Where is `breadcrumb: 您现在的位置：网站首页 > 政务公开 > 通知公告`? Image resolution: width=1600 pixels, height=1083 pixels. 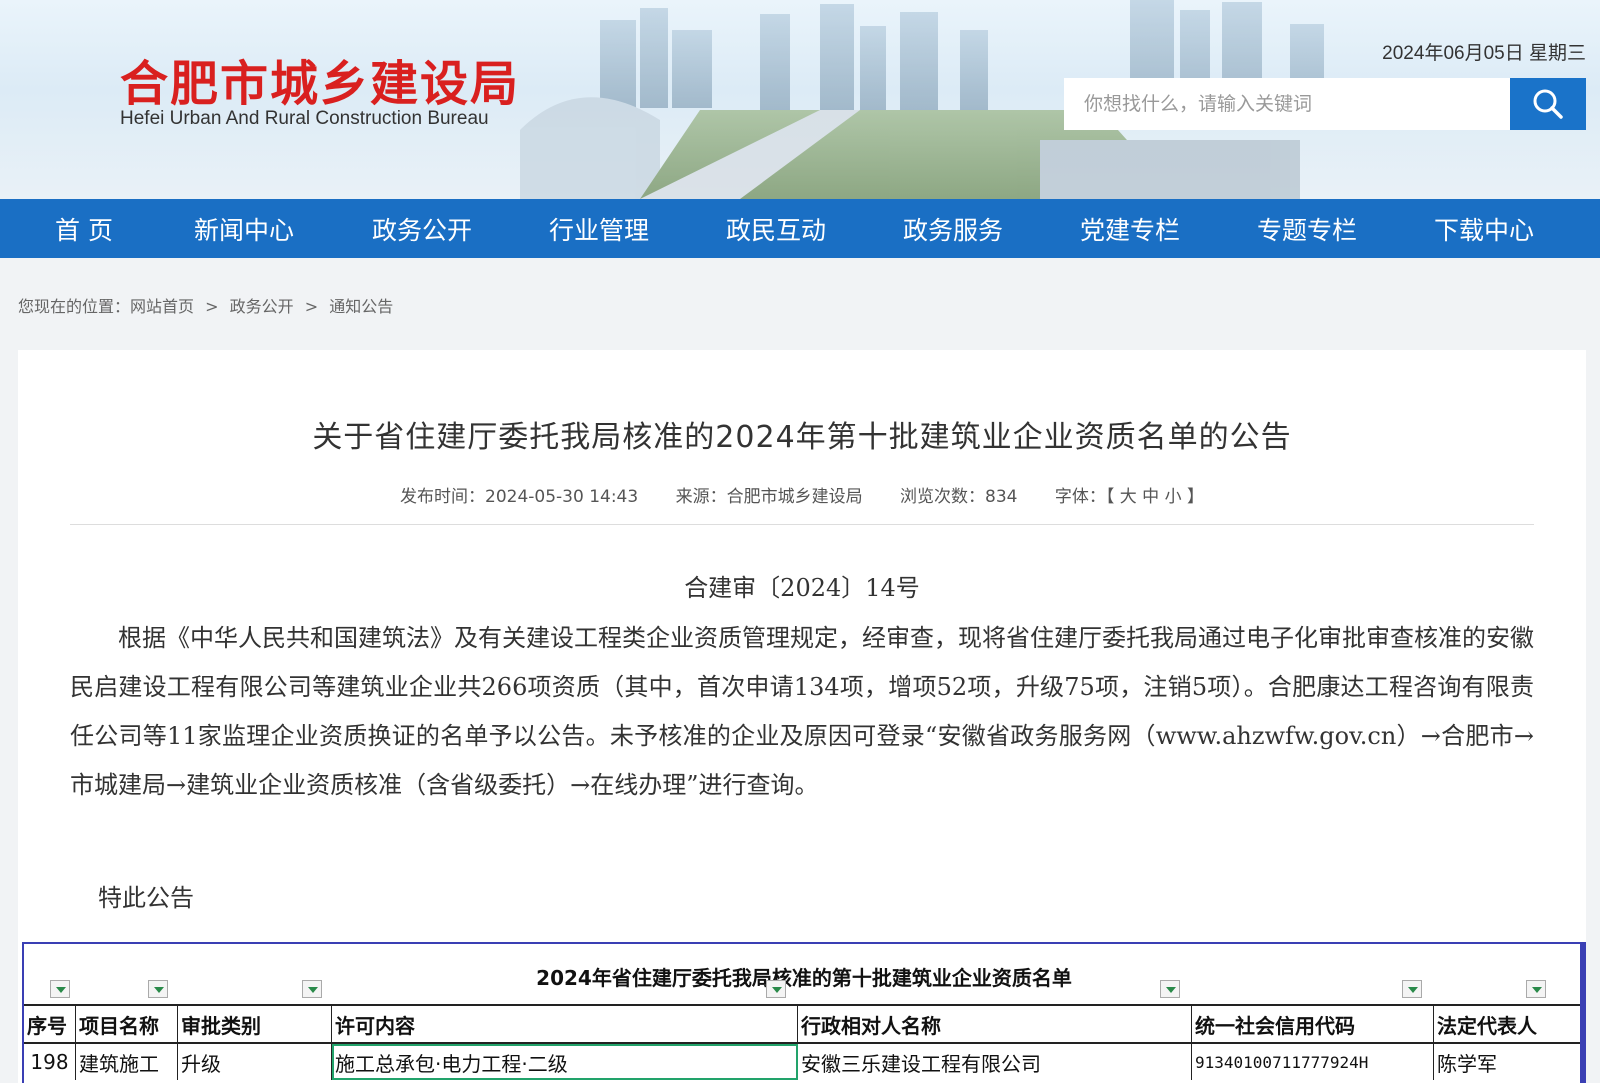 breadcrumb: 您现在的位置：网站首页 > 政务公开 > 通知公告 is located at coordinates (208, 305).